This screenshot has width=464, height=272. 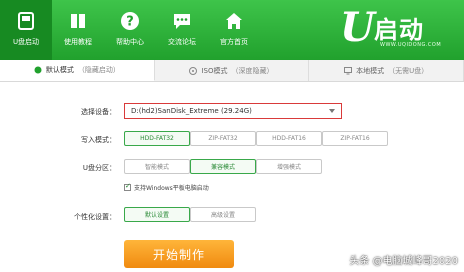 I want to click on tablet-support-label: 支持Windows平板电脑启动, so click(x=171, y=188).